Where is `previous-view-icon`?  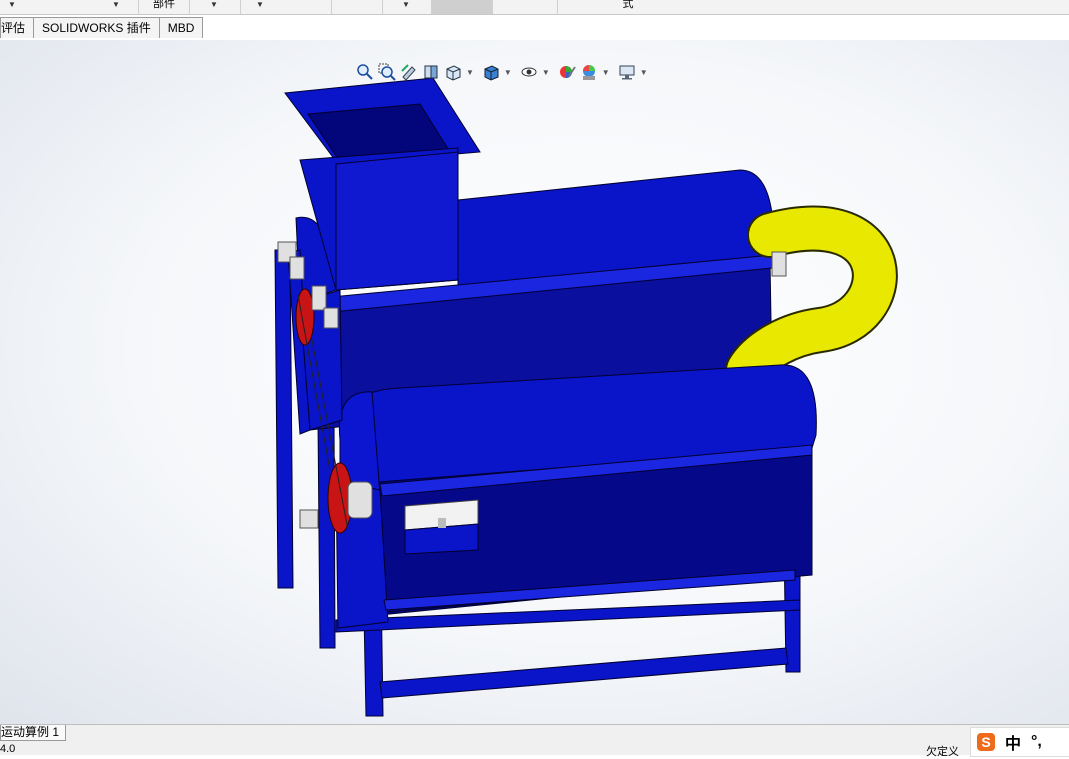 previous-view-icon is located at coordinates (409, 72).